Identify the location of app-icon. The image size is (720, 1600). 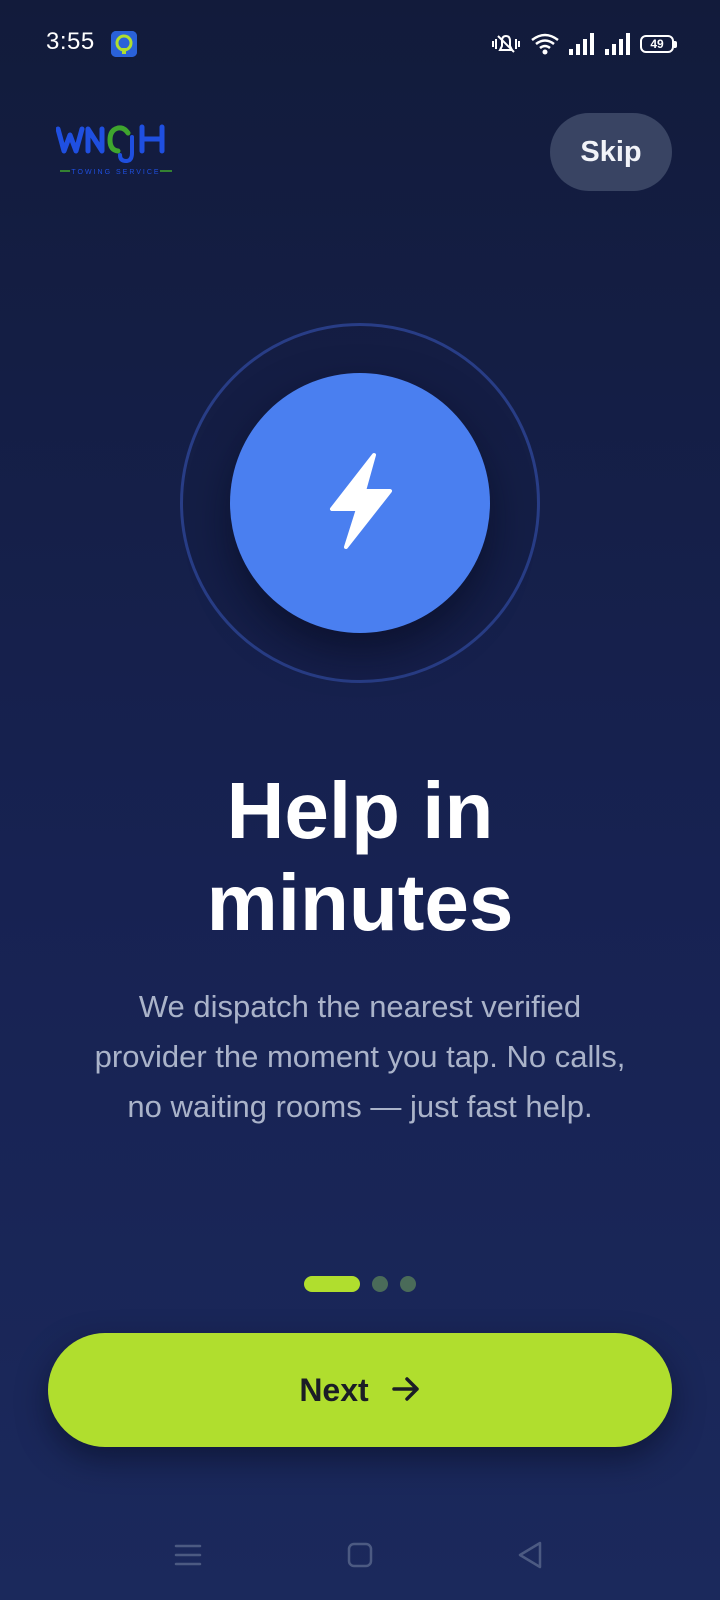
(124, 44).